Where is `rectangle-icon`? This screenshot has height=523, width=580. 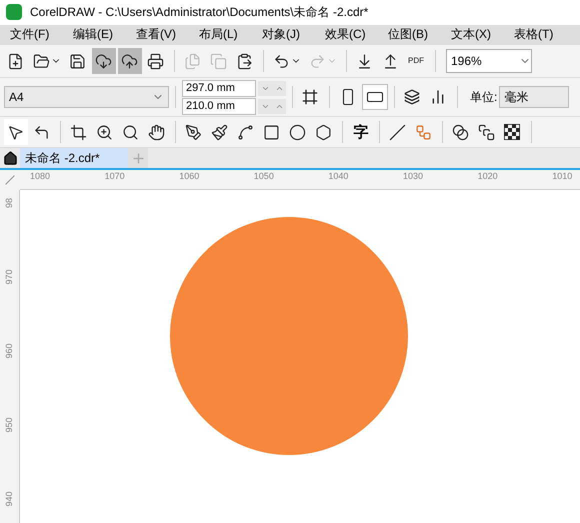
rectangle-icon is located at coordinates (271, 132).